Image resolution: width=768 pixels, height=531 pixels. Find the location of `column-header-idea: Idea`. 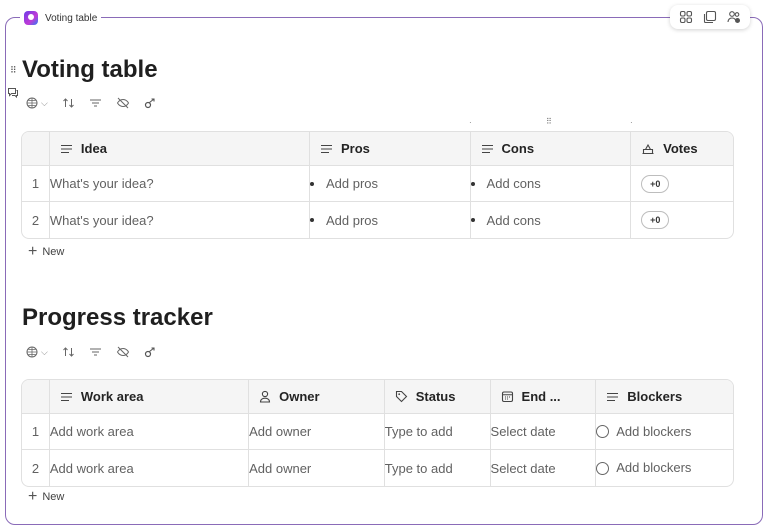

column-header-idea: Idea is located at coordinates (179, 149).